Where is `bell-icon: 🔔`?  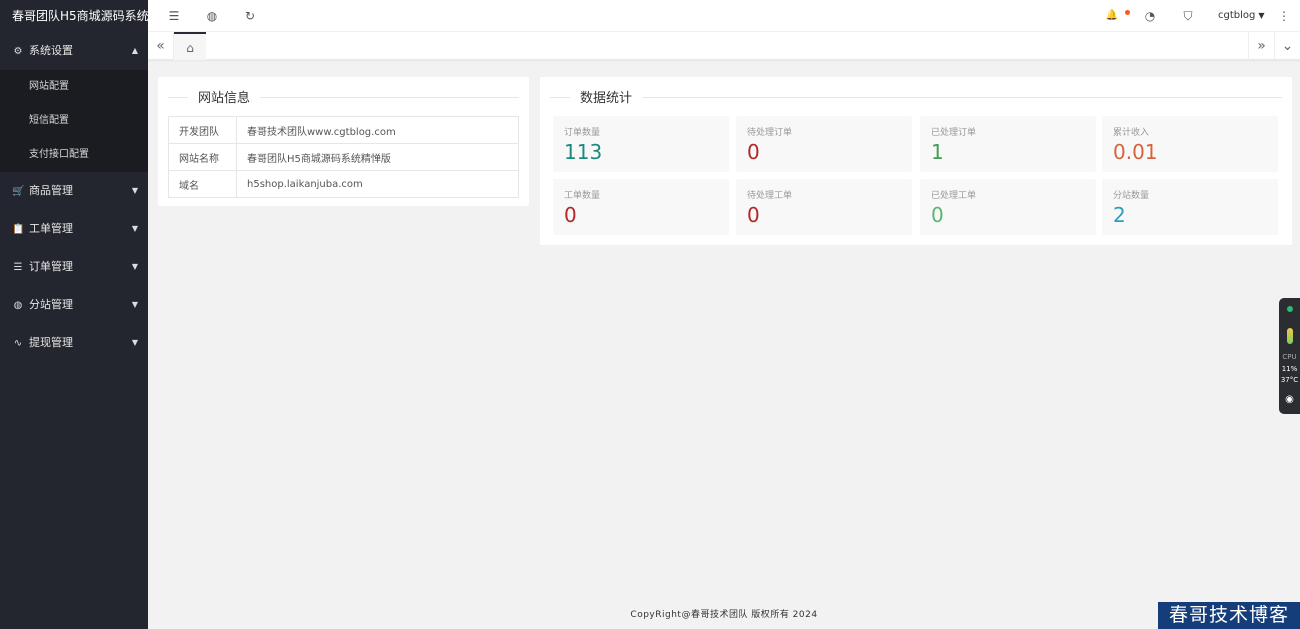 bell-icon: 🔔 is located at coordinates (1112, 16).